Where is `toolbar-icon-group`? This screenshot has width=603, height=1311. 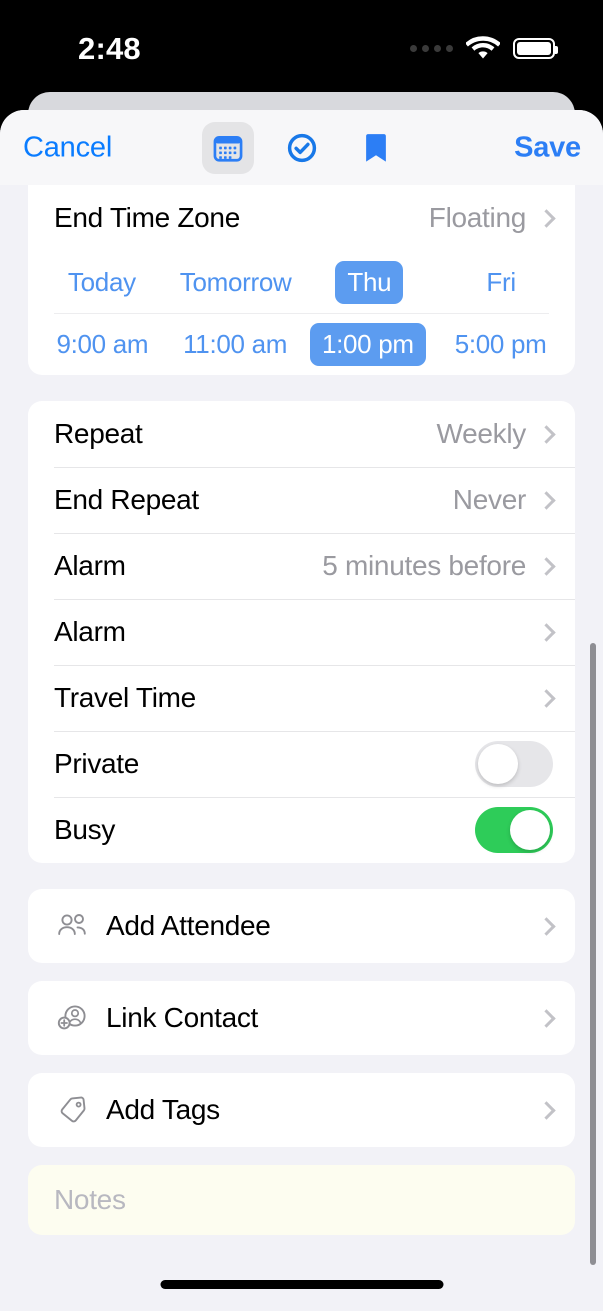 toolbar-icon-group is located at coordinates (301, 147).